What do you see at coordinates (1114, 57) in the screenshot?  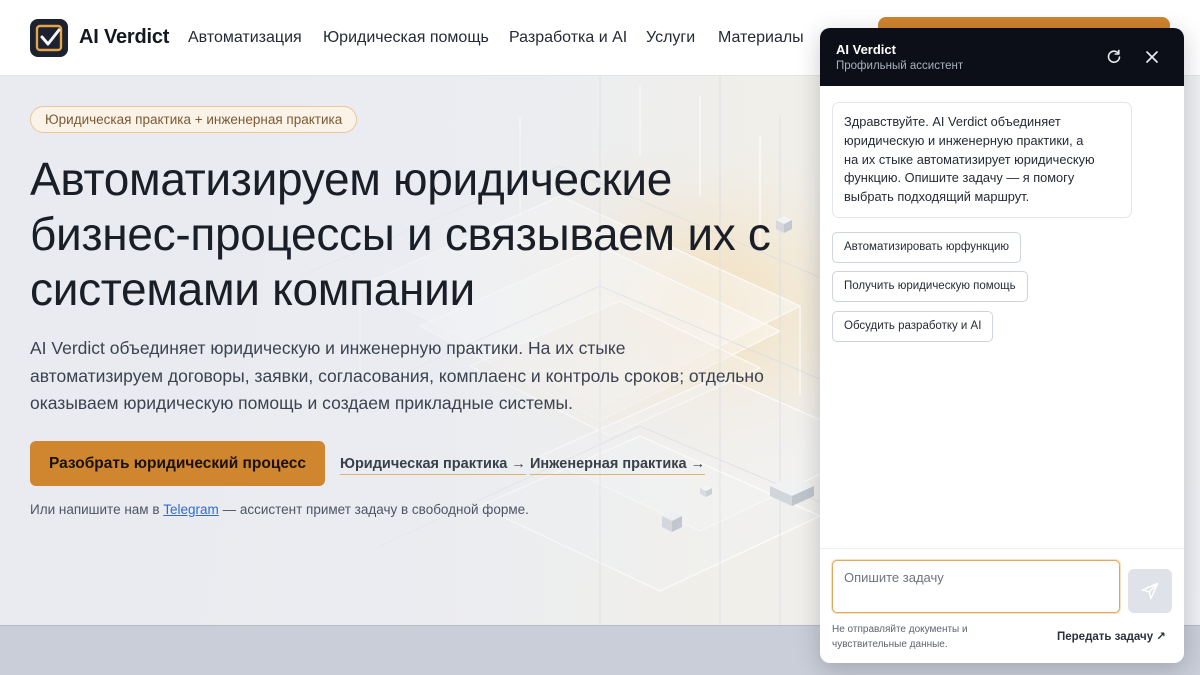 I see `refresh-icon` at bounding box center [1114, 57].